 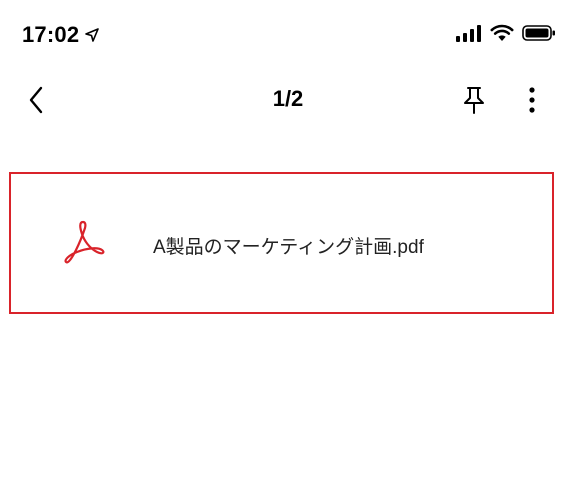 I want to click on more-vertical-icon, so click(x=532, y=102).